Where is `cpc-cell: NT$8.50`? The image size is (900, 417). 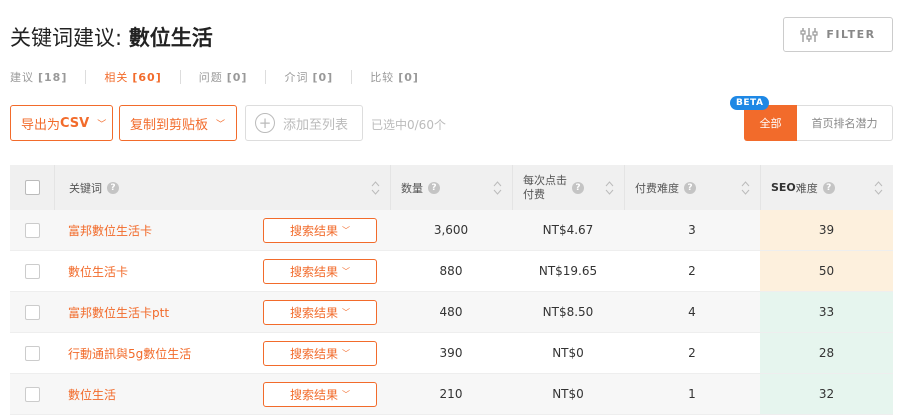 cpc-cell: NT$8.50 is located at coordinates (568, 312).